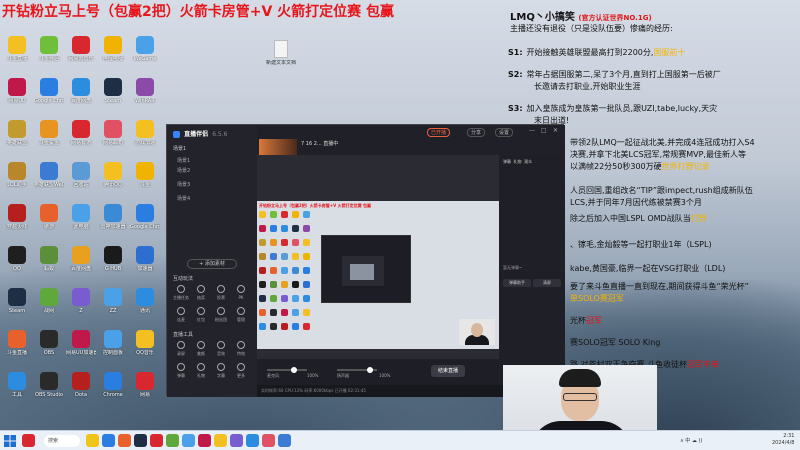  What do you see at coordinates (145, 261) in the screenshot?
I see `desktop-icon: 加速器` at bounding box center [145, 261].